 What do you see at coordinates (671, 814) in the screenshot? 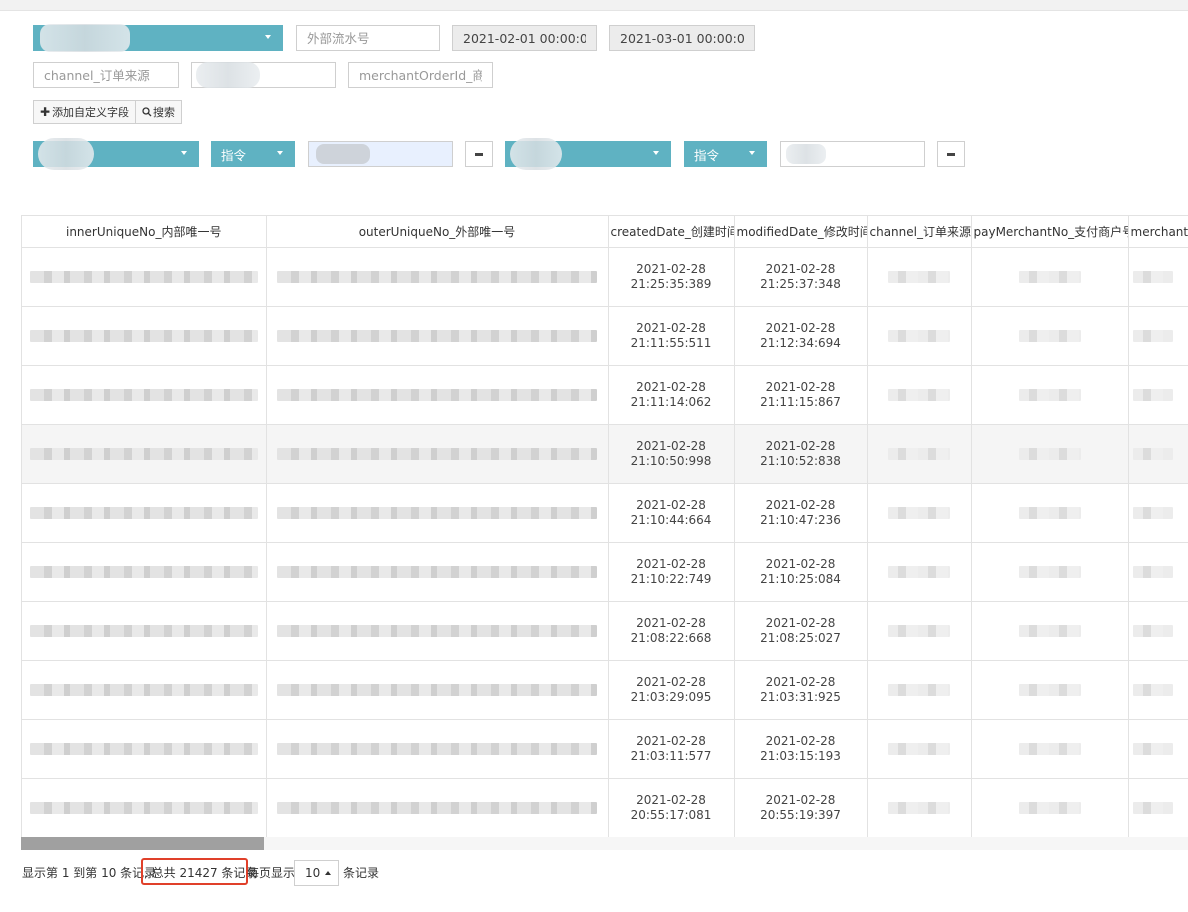
I see `created-date-text: 20:55:17:081` at bounding box center [671, 814].